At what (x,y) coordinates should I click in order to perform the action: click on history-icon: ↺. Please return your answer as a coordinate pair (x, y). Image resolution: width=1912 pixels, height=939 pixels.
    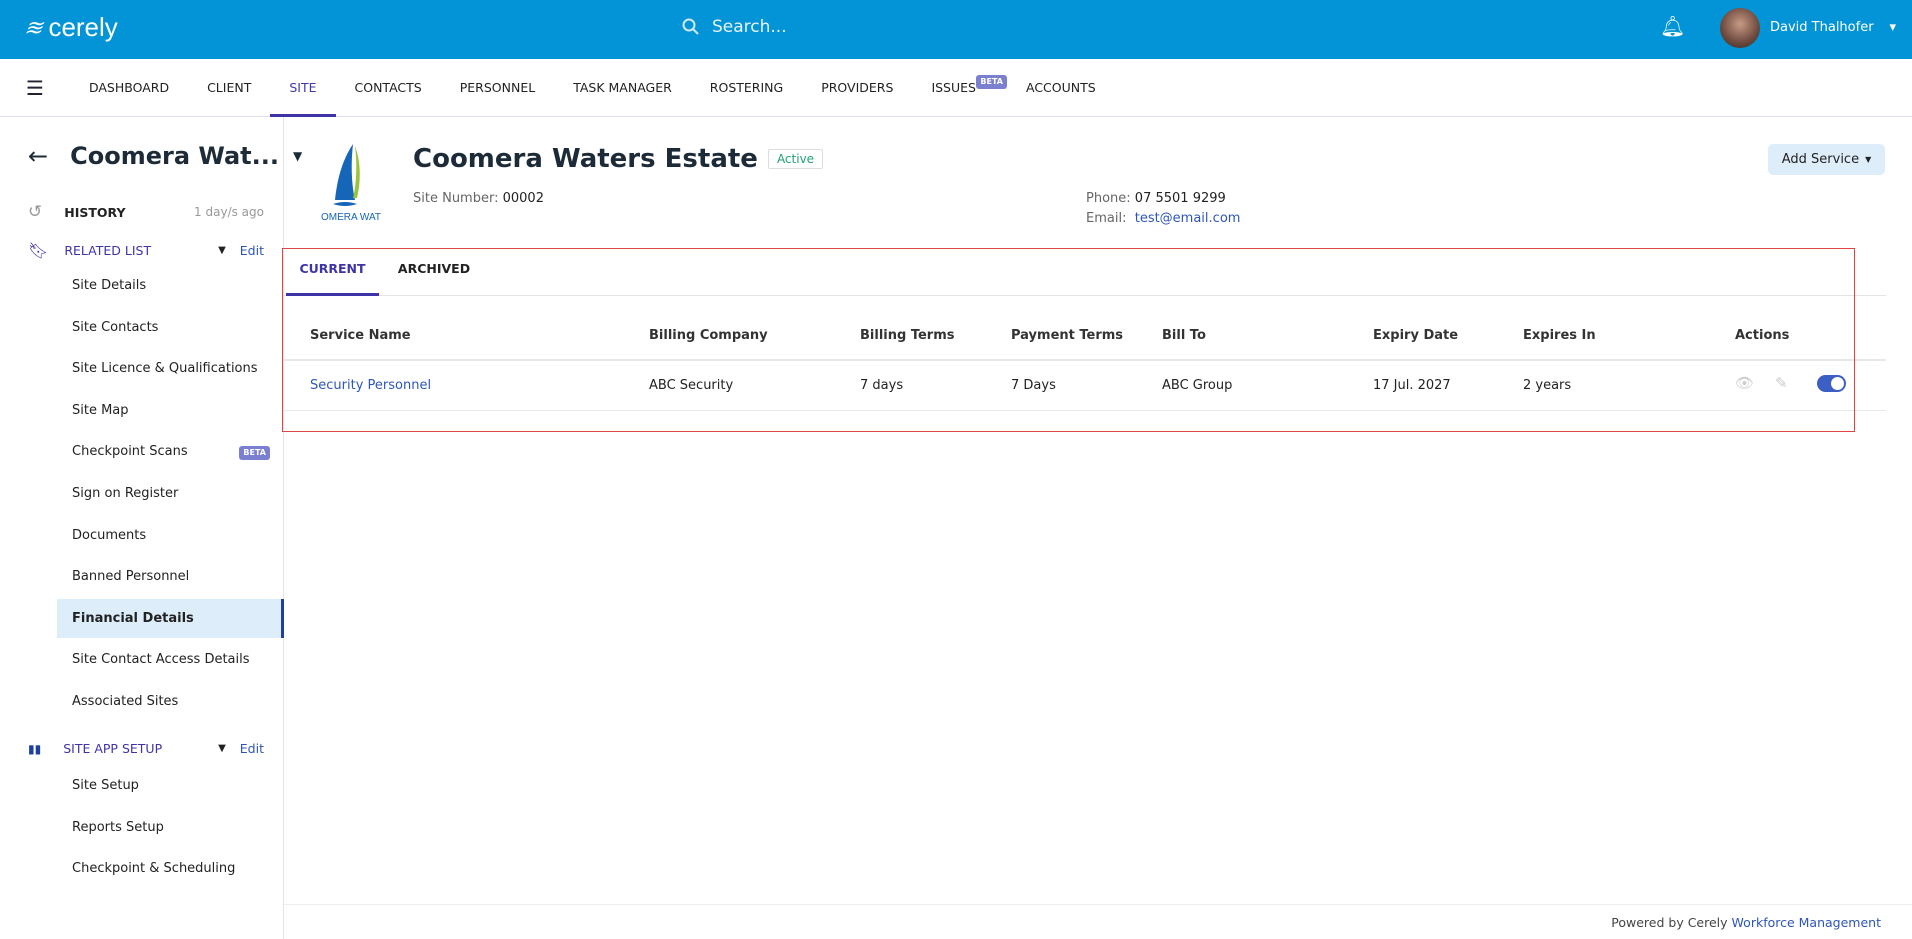
    Looking at the image, I should click on (35, 212).